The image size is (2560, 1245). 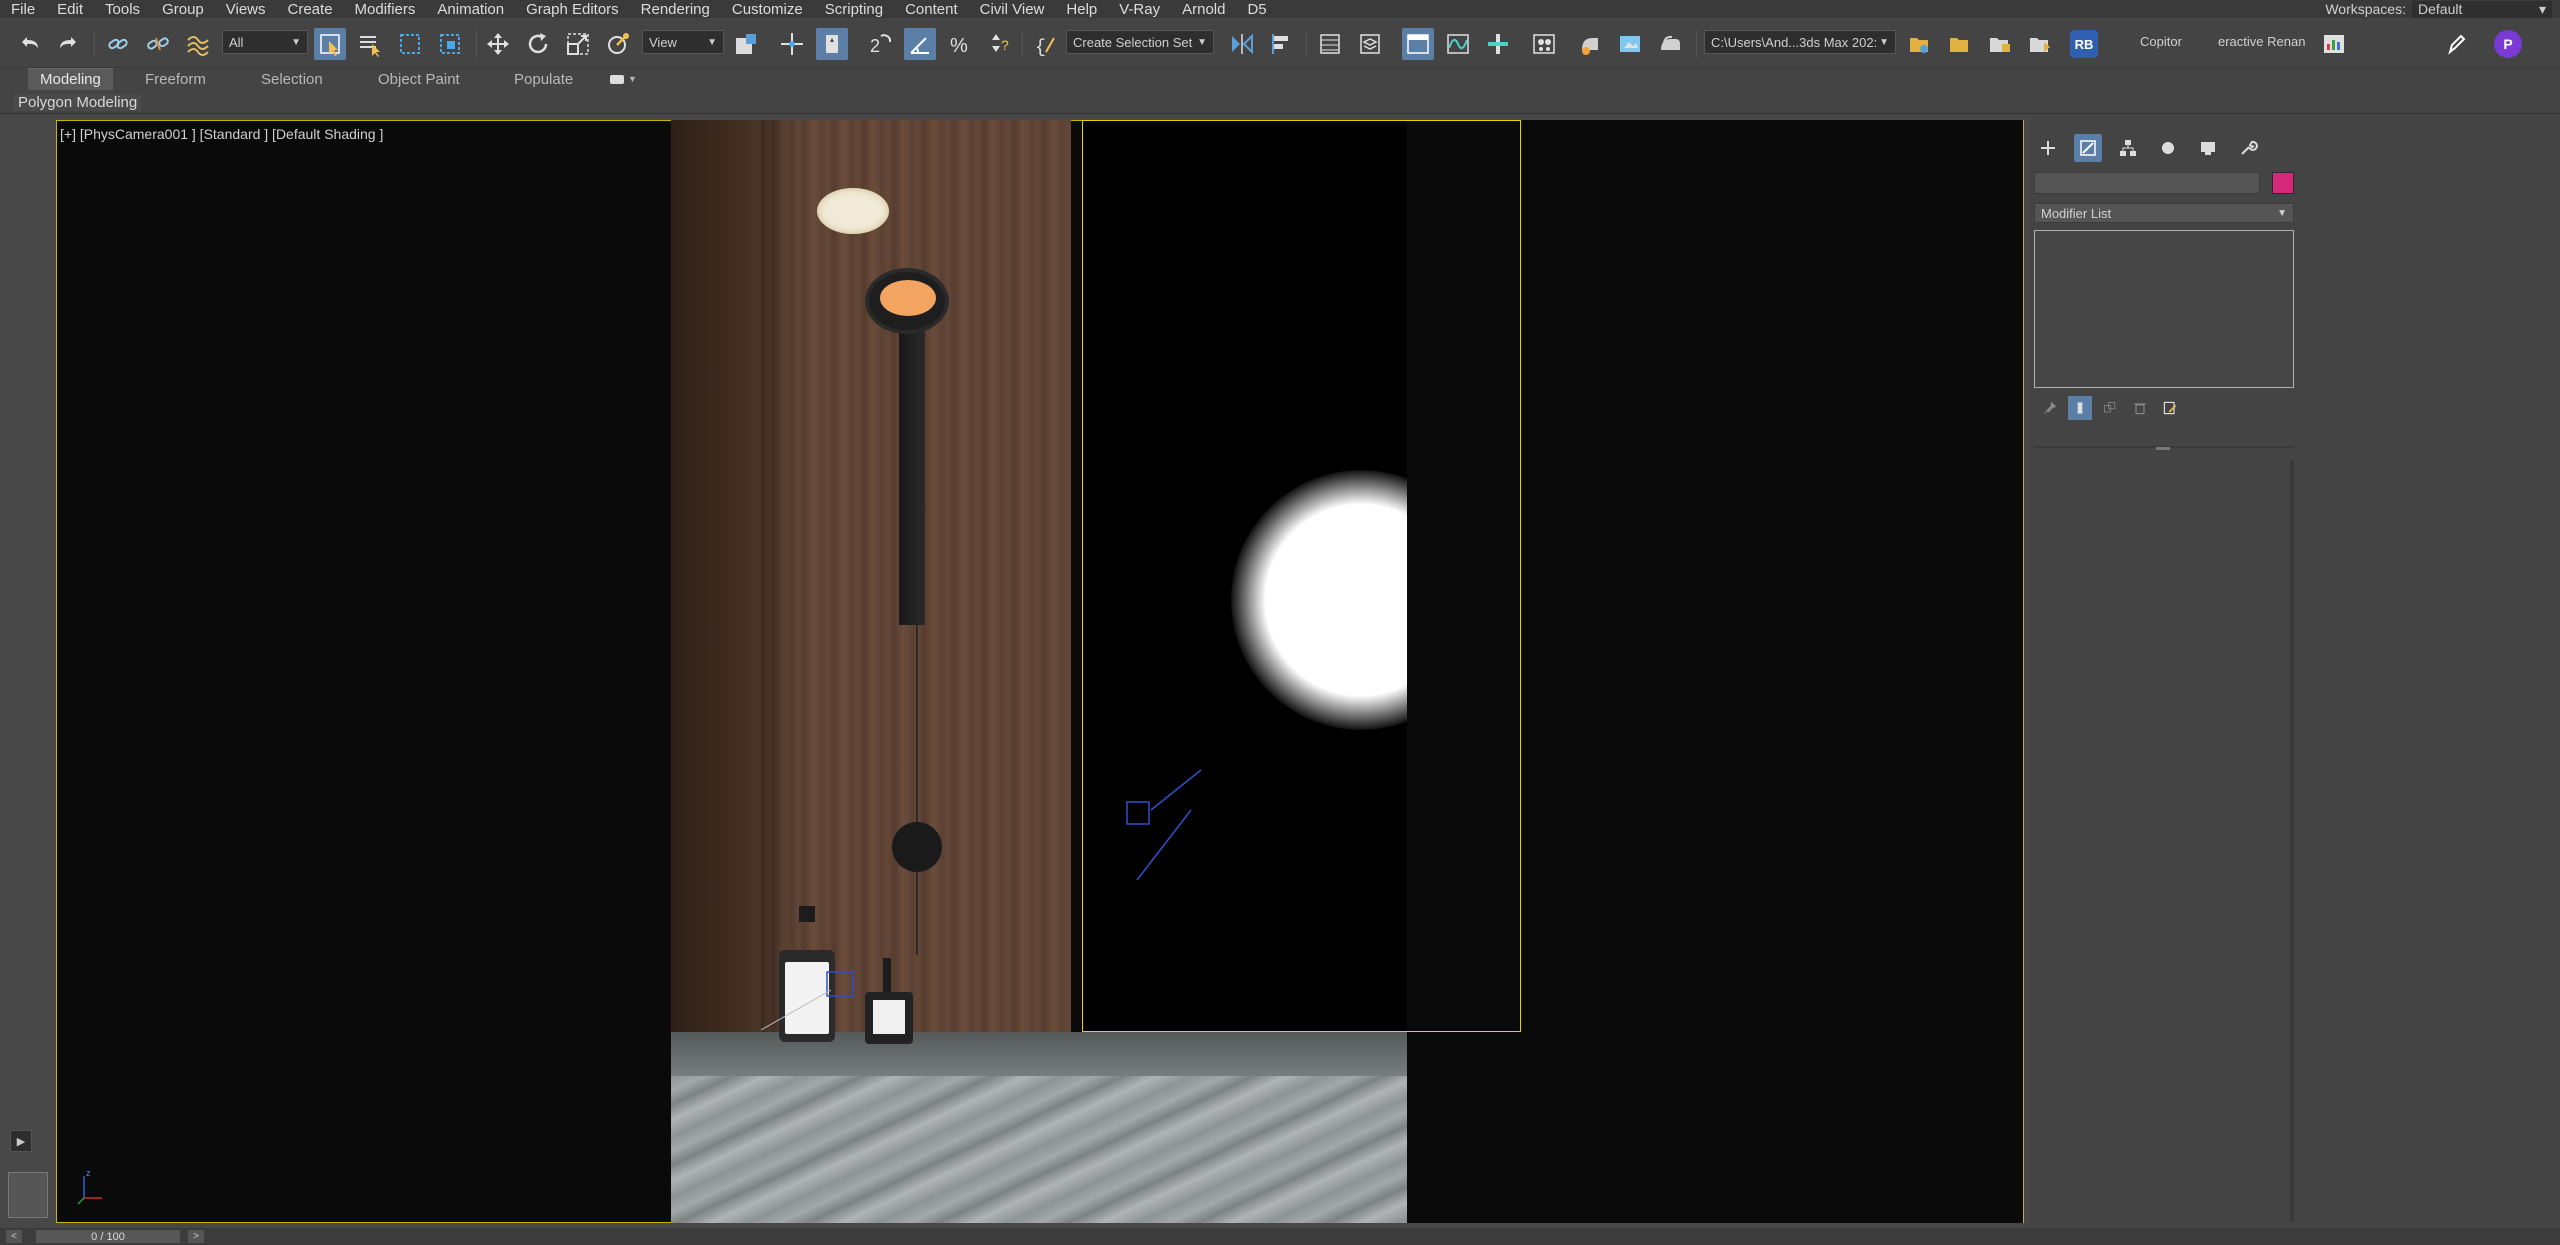 What do you see at coordinates (1242, 44) in the screenshot?
I see `mirror-button` at bounding box center [1242, 44].